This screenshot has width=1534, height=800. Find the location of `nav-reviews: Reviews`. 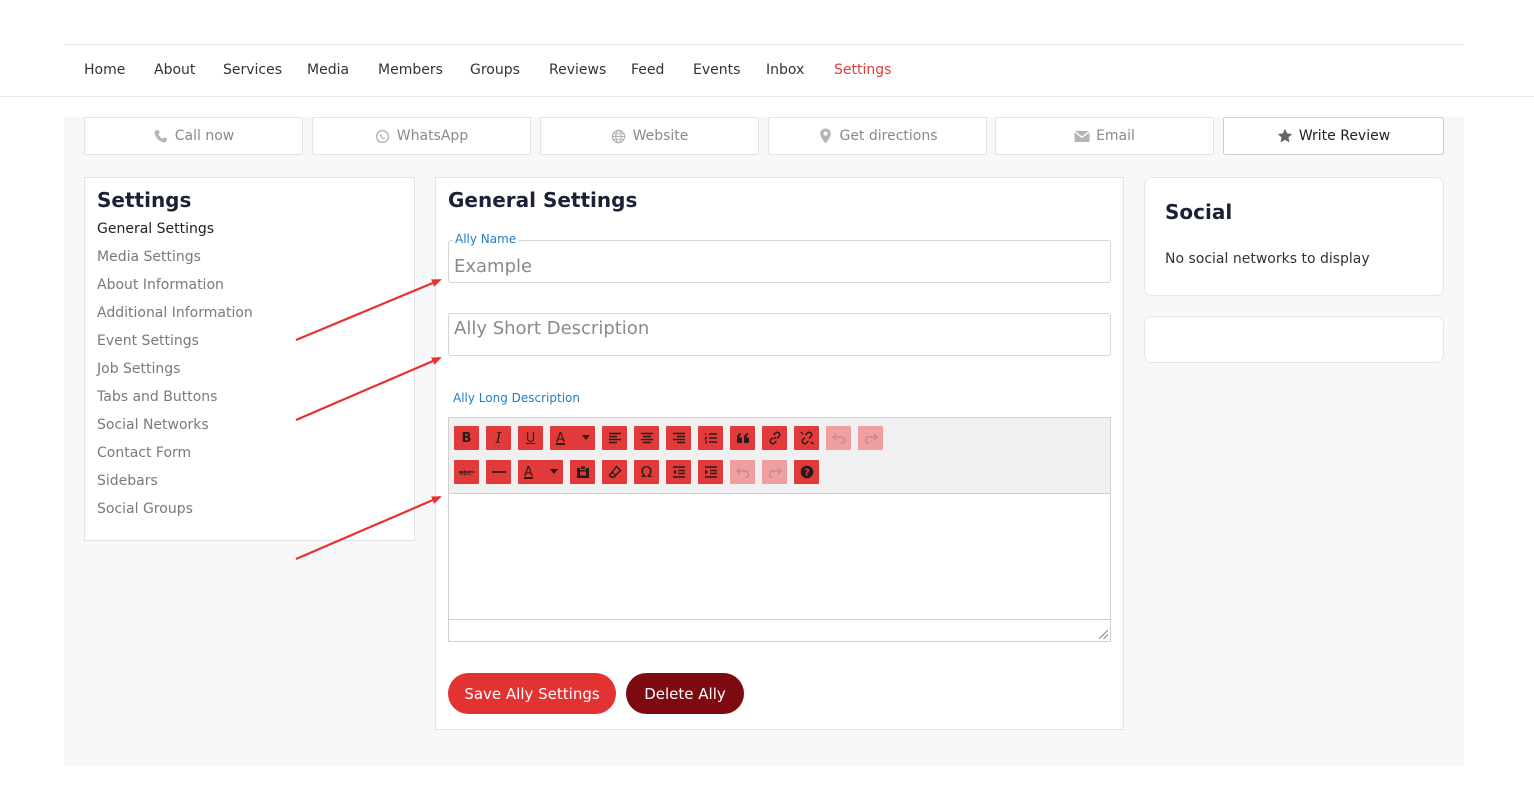

nav-reviews: Reviews is located at coordinates (577, 70).